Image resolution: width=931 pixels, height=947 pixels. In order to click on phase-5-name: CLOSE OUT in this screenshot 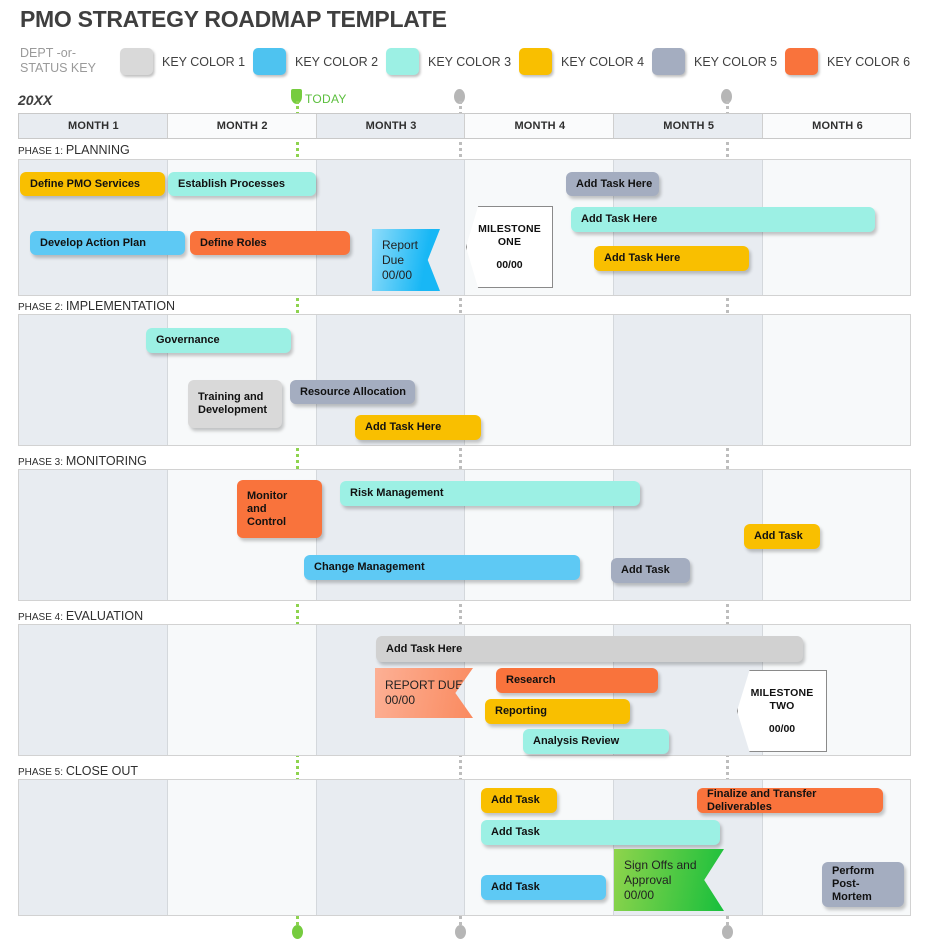, I will do `click(102, 771)`.